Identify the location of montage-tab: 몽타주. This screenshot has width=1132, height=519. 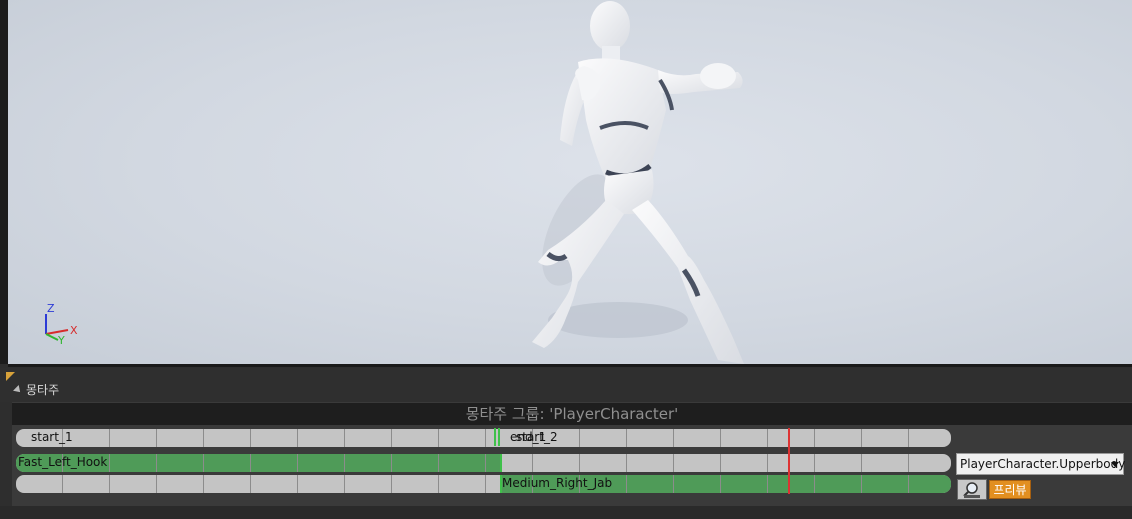
(36, 389).